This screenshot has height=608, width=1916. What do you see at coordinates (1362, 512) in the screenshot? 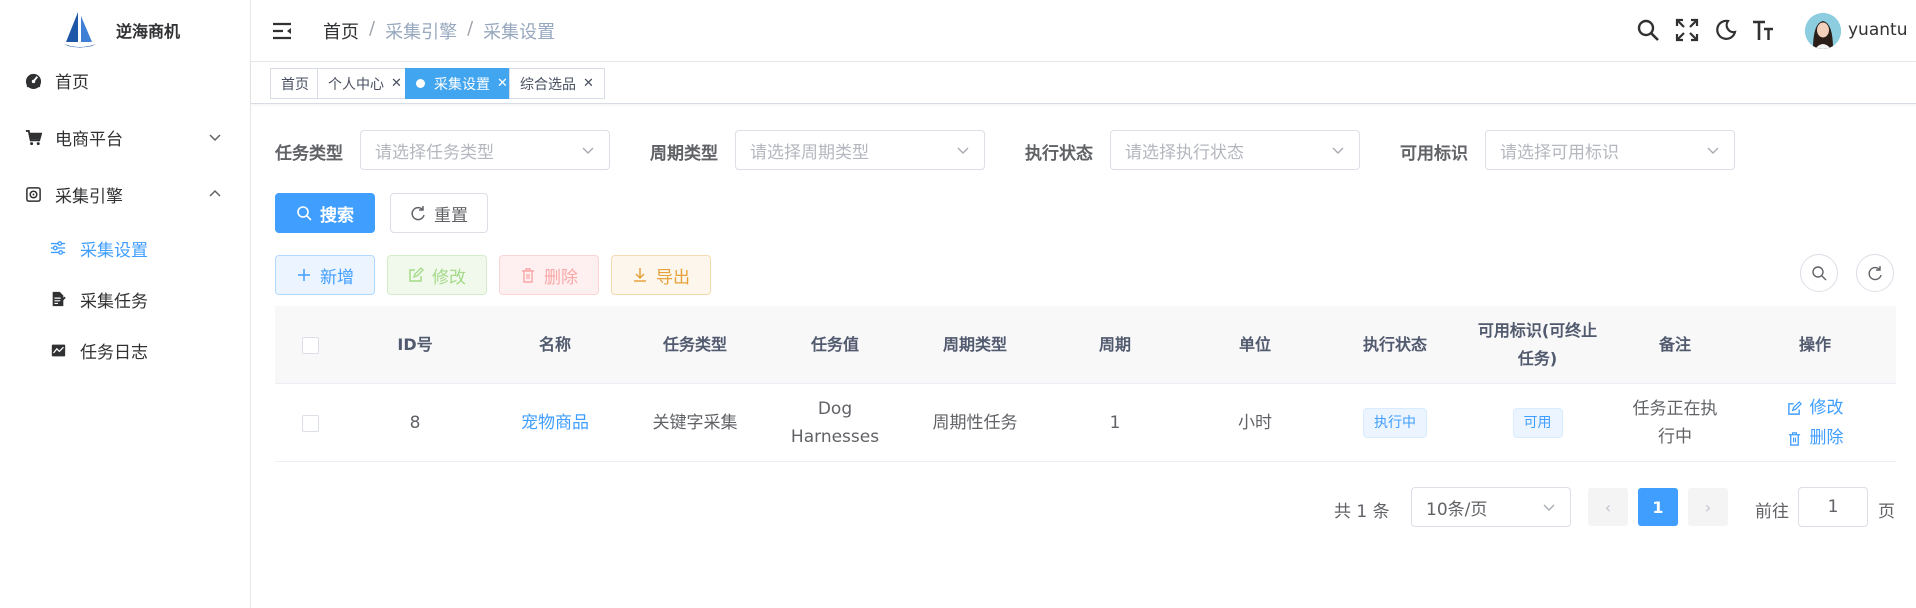
I see `pagination-total: 共 1 条` at bounding box center [1362, 512].